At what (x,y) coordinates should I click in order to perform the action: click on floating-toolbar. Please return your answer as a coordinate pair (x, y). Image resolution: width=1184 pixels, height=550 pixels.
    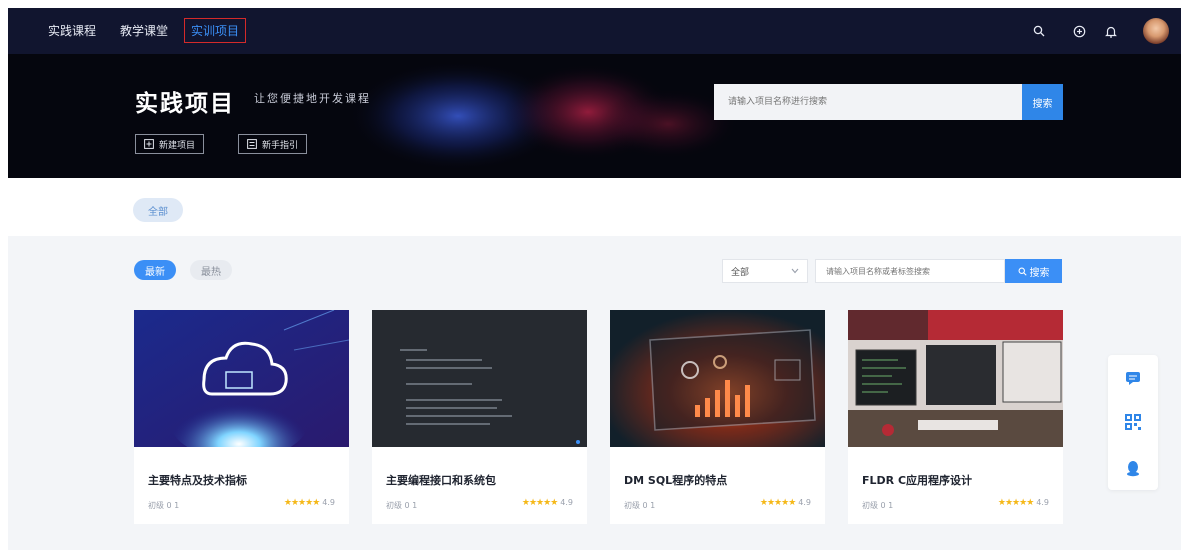
    Looking at the image, I should click on (1133, 422).